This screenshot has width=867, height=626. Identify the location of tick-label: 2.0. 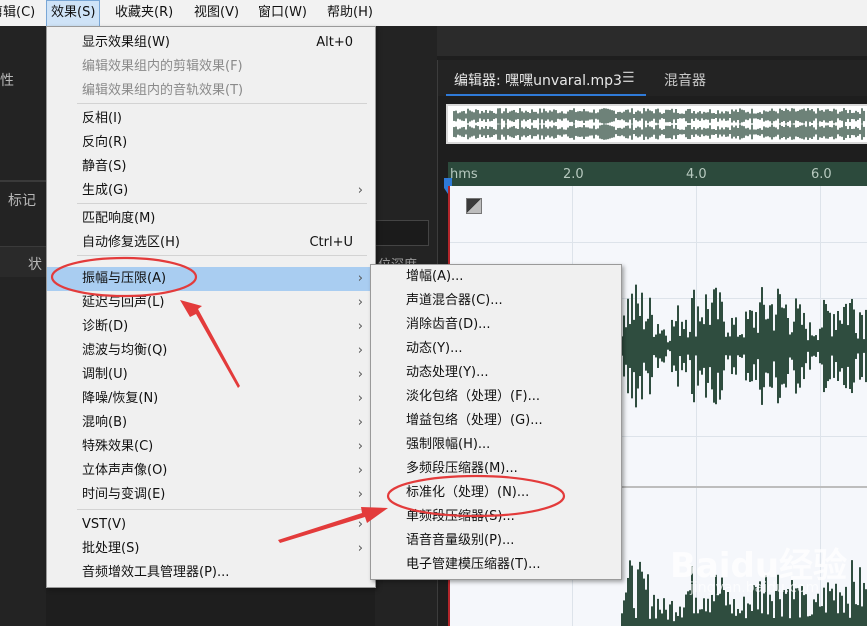
(573, 174).